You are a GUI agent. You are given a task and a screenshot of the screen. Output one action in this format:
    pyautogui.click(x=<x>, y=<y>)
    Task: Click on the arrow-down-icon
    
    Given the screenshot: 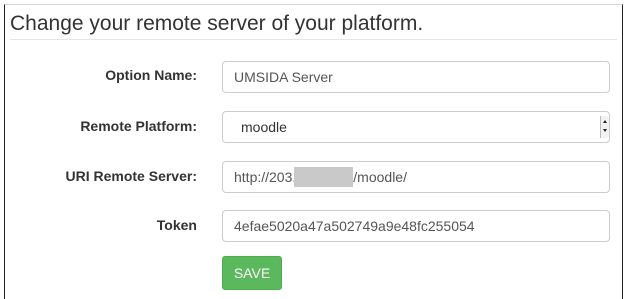 What is the action you would take?
    pyautogui.click(x=605, y=130)
    